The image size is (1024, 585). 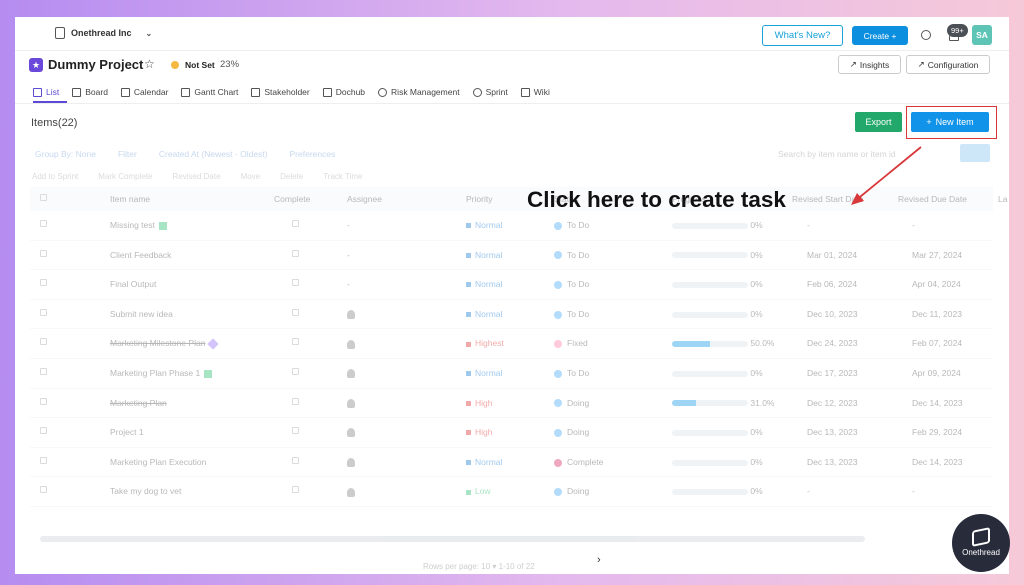 I want to click on table-row: Missing test - Normal To Do 0% - -, so click(x=511, y=226).